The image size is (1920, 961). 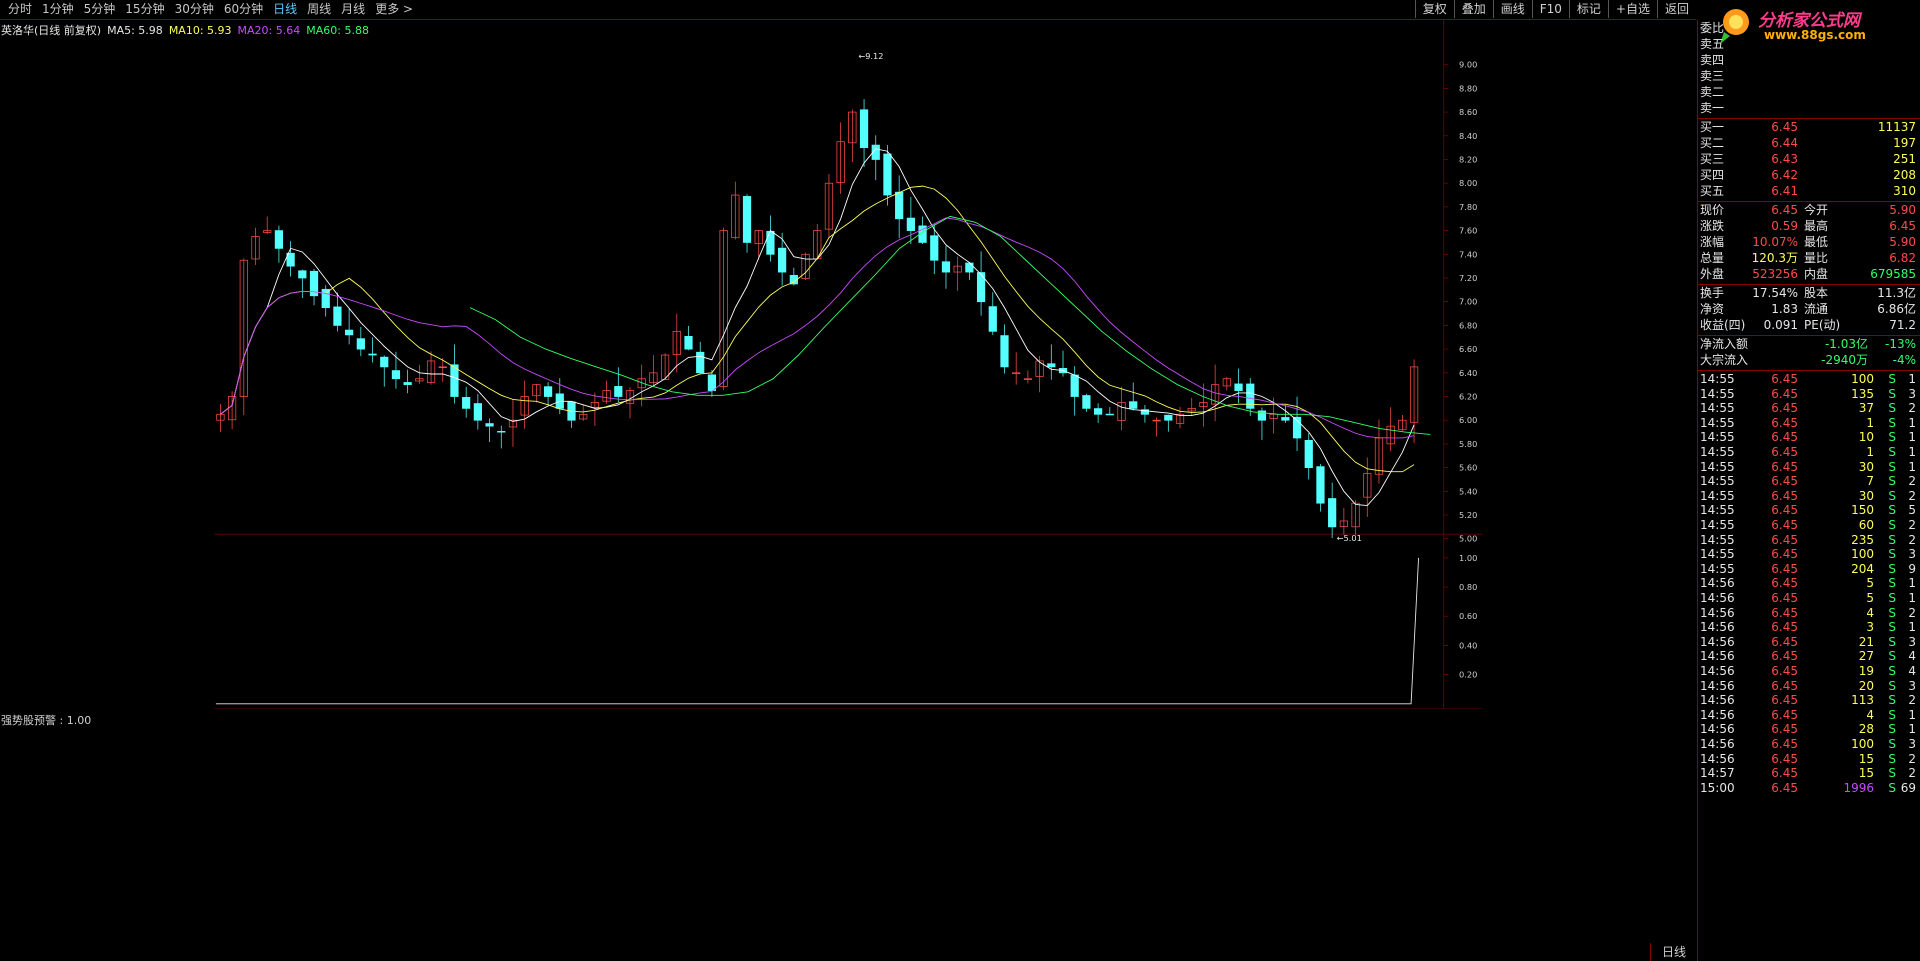 I want to click on tick-side-8: S, so click(x=1892, y=495).